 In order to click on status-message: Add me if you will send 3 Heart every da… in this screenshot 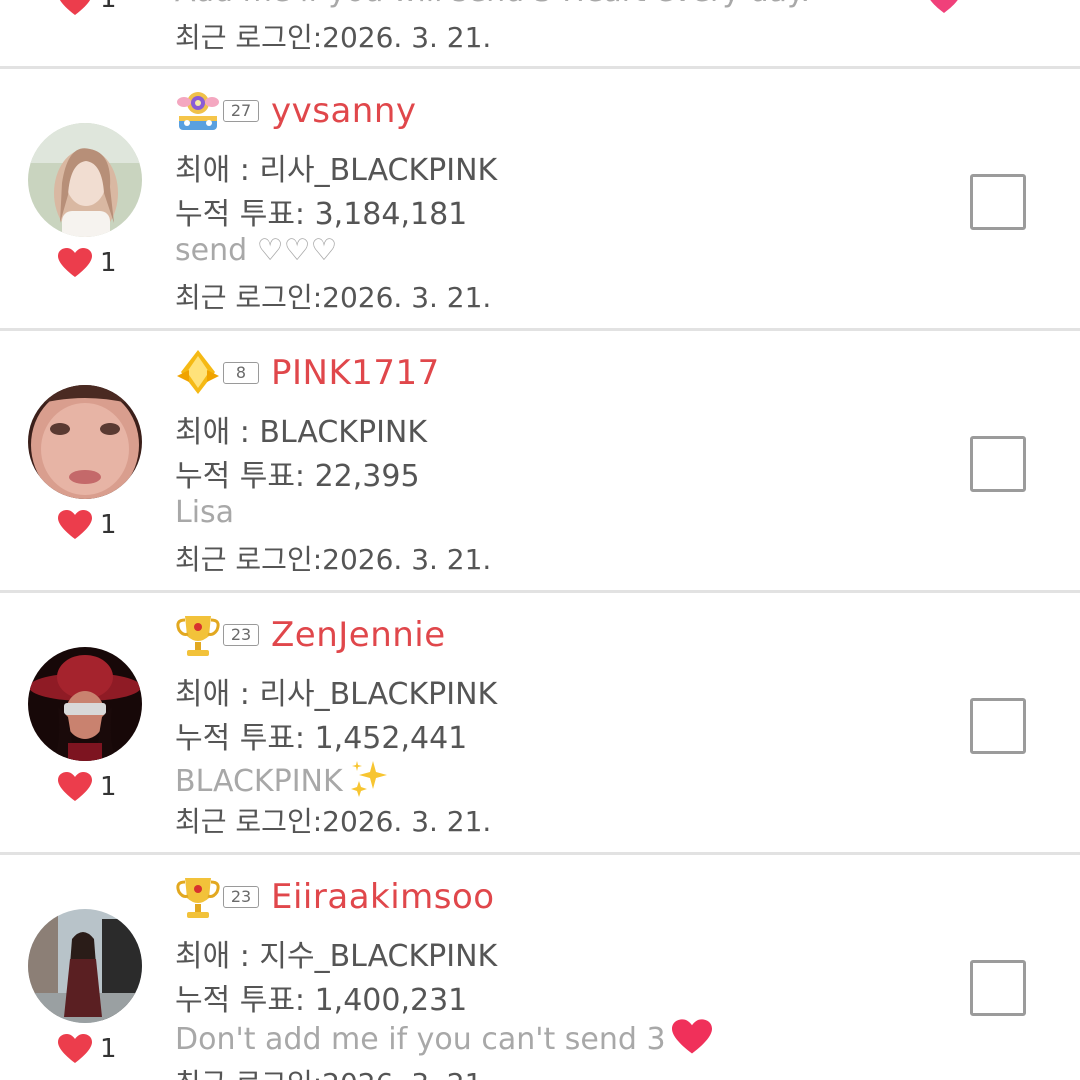, I will do `click(492, 4)`.